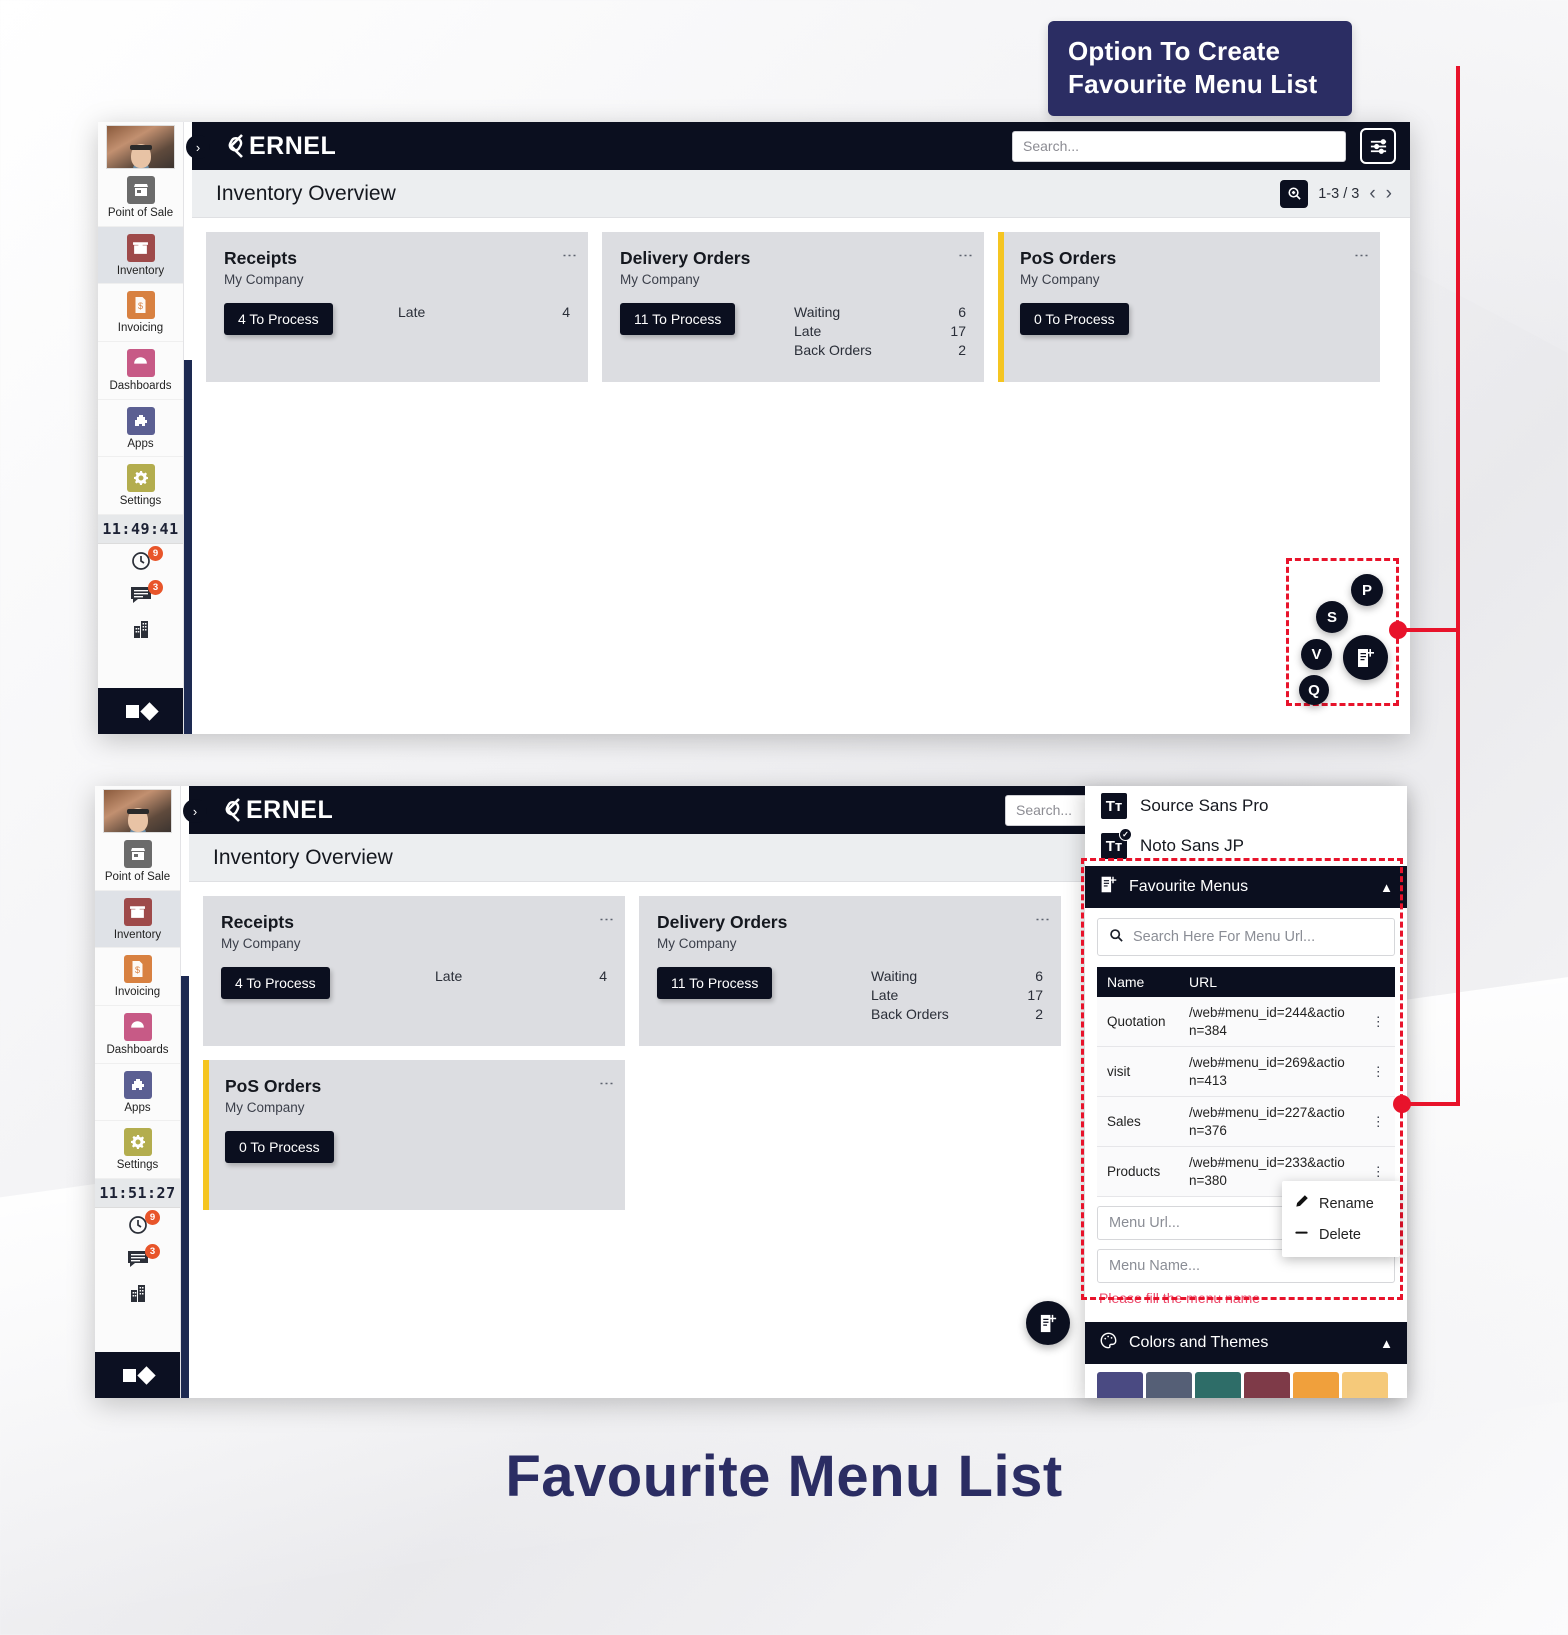 The height and width of the screenshot is (1635, 1568). I want to click on context-menu-item-delete: Delete, so click(1341, 1234).